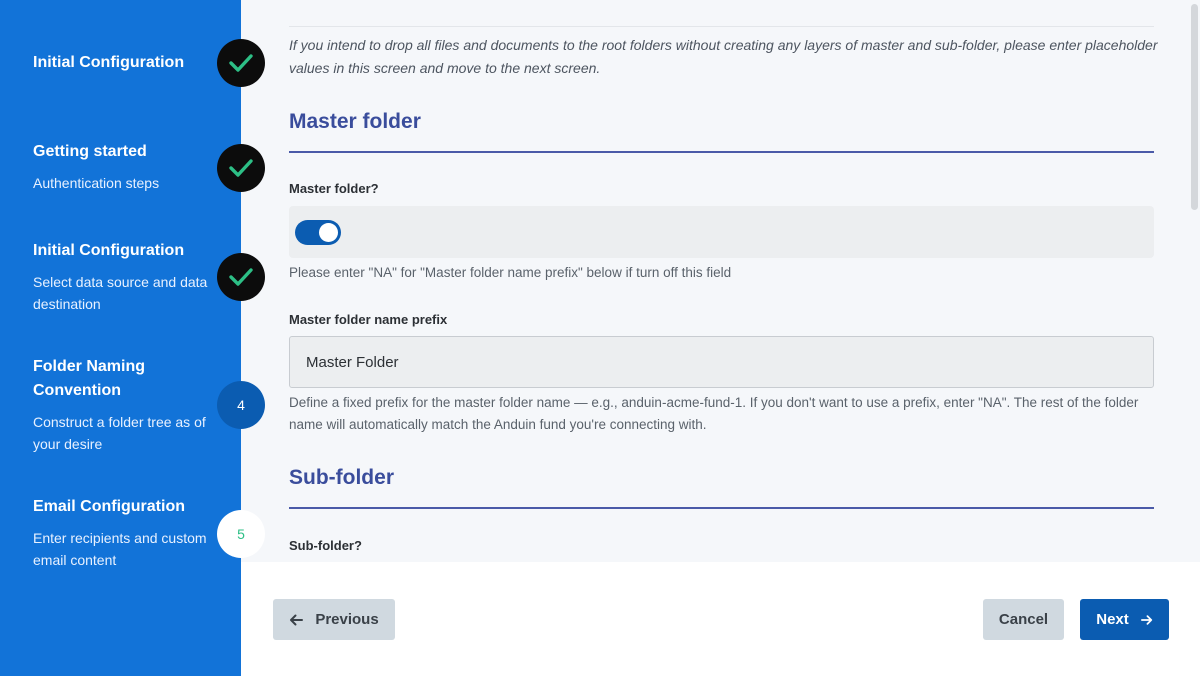 Image resolution: width=1200 pixels, height=676 pixels. What do you see at coordinates (90, 151) in the screenshot?
I see `step-title: Getting started` at bounding box center [90, 151].